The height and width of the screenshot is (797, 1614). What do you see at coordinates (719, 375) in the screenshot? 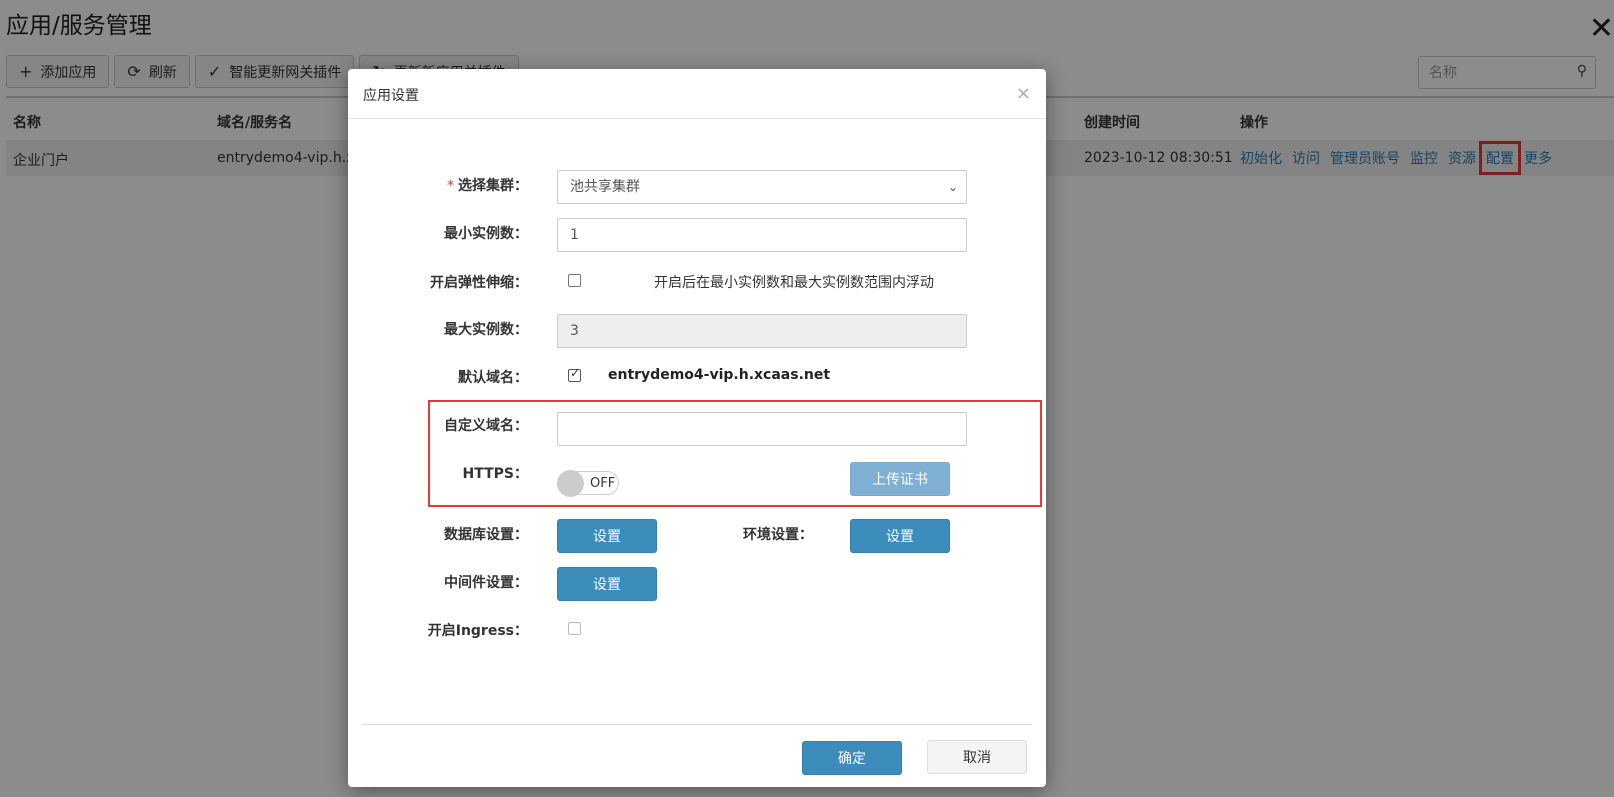
I see `default-domain-value: entrydemo4-vip.h.xcaas.net` at bounding box center [719, 375].